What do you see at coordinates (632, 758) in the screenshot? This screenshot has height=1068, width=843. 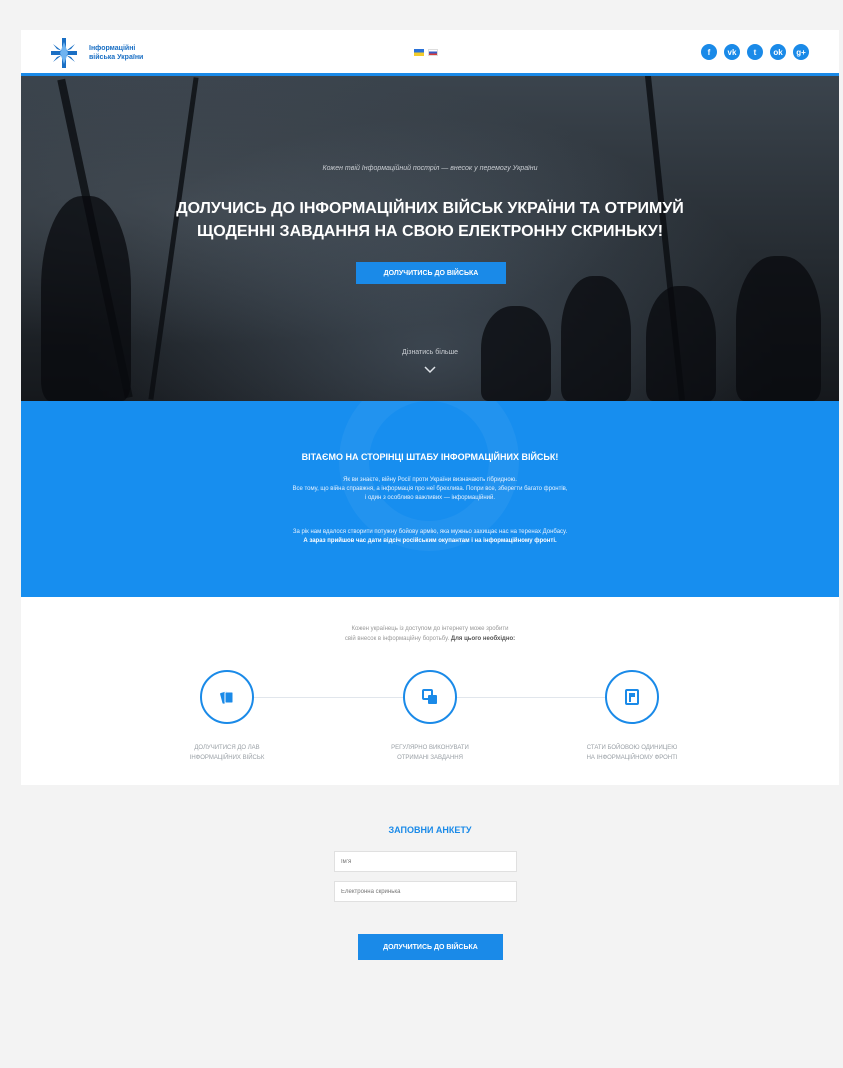 I see `step-label-line: на інформаційному фронті` at bounding box center [632, 758].